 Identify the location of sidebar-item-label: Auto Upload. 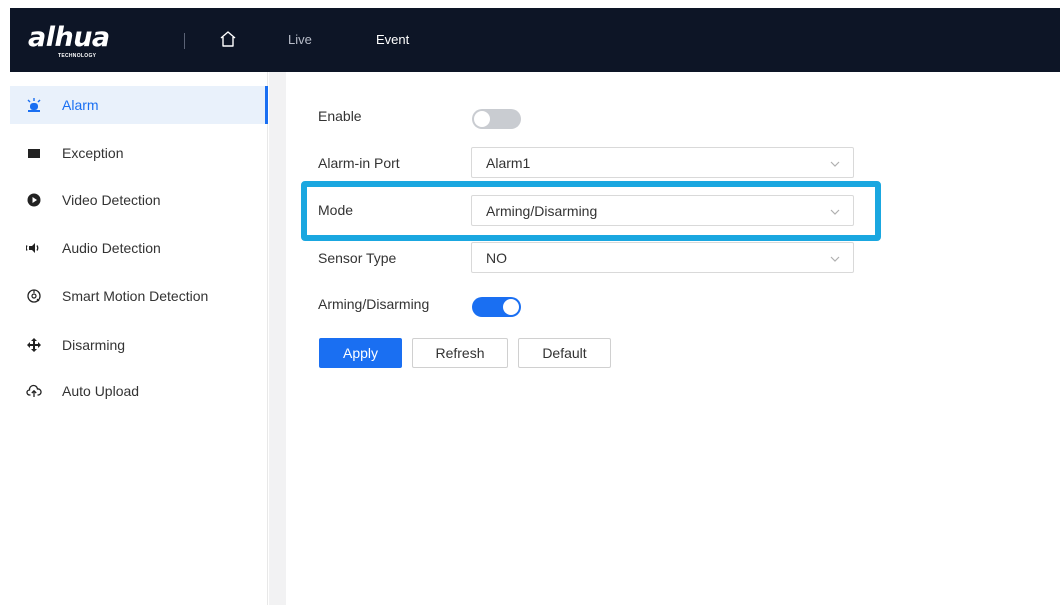
(101, 391).